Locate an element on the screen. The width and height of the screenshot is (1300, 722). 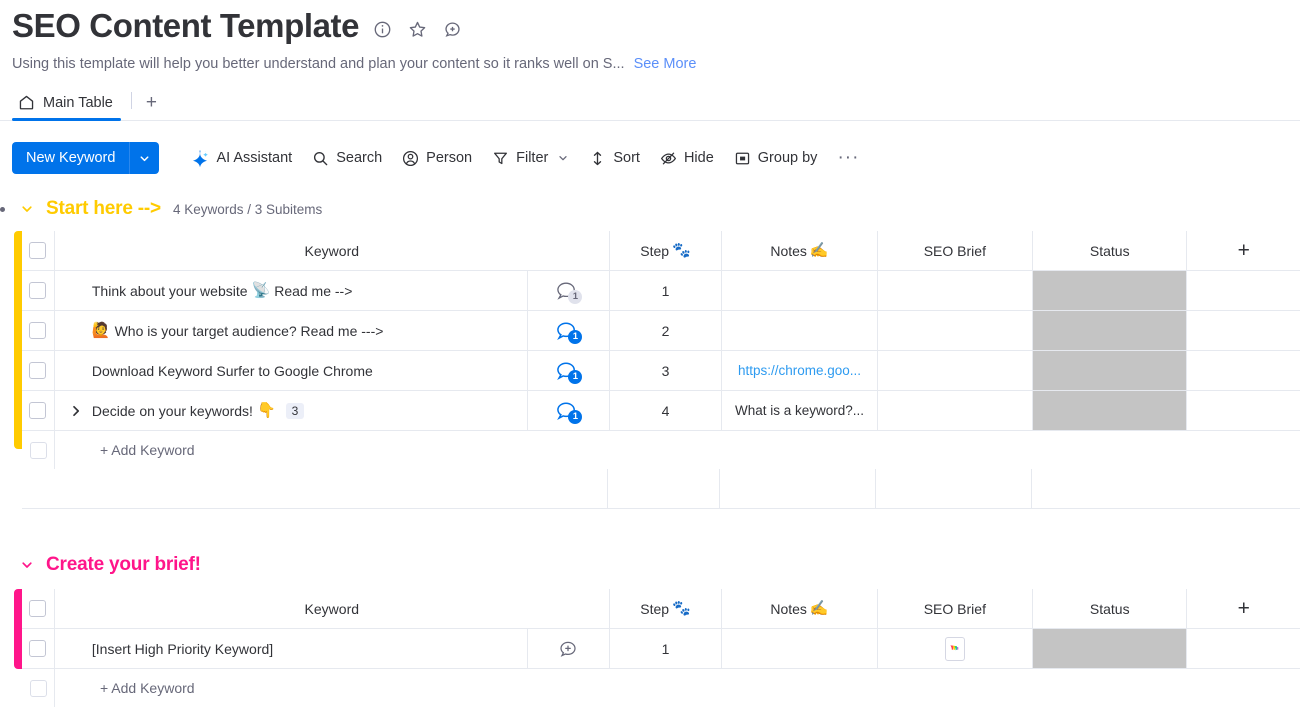
person-button: Person is located at coordinates (437, 158).